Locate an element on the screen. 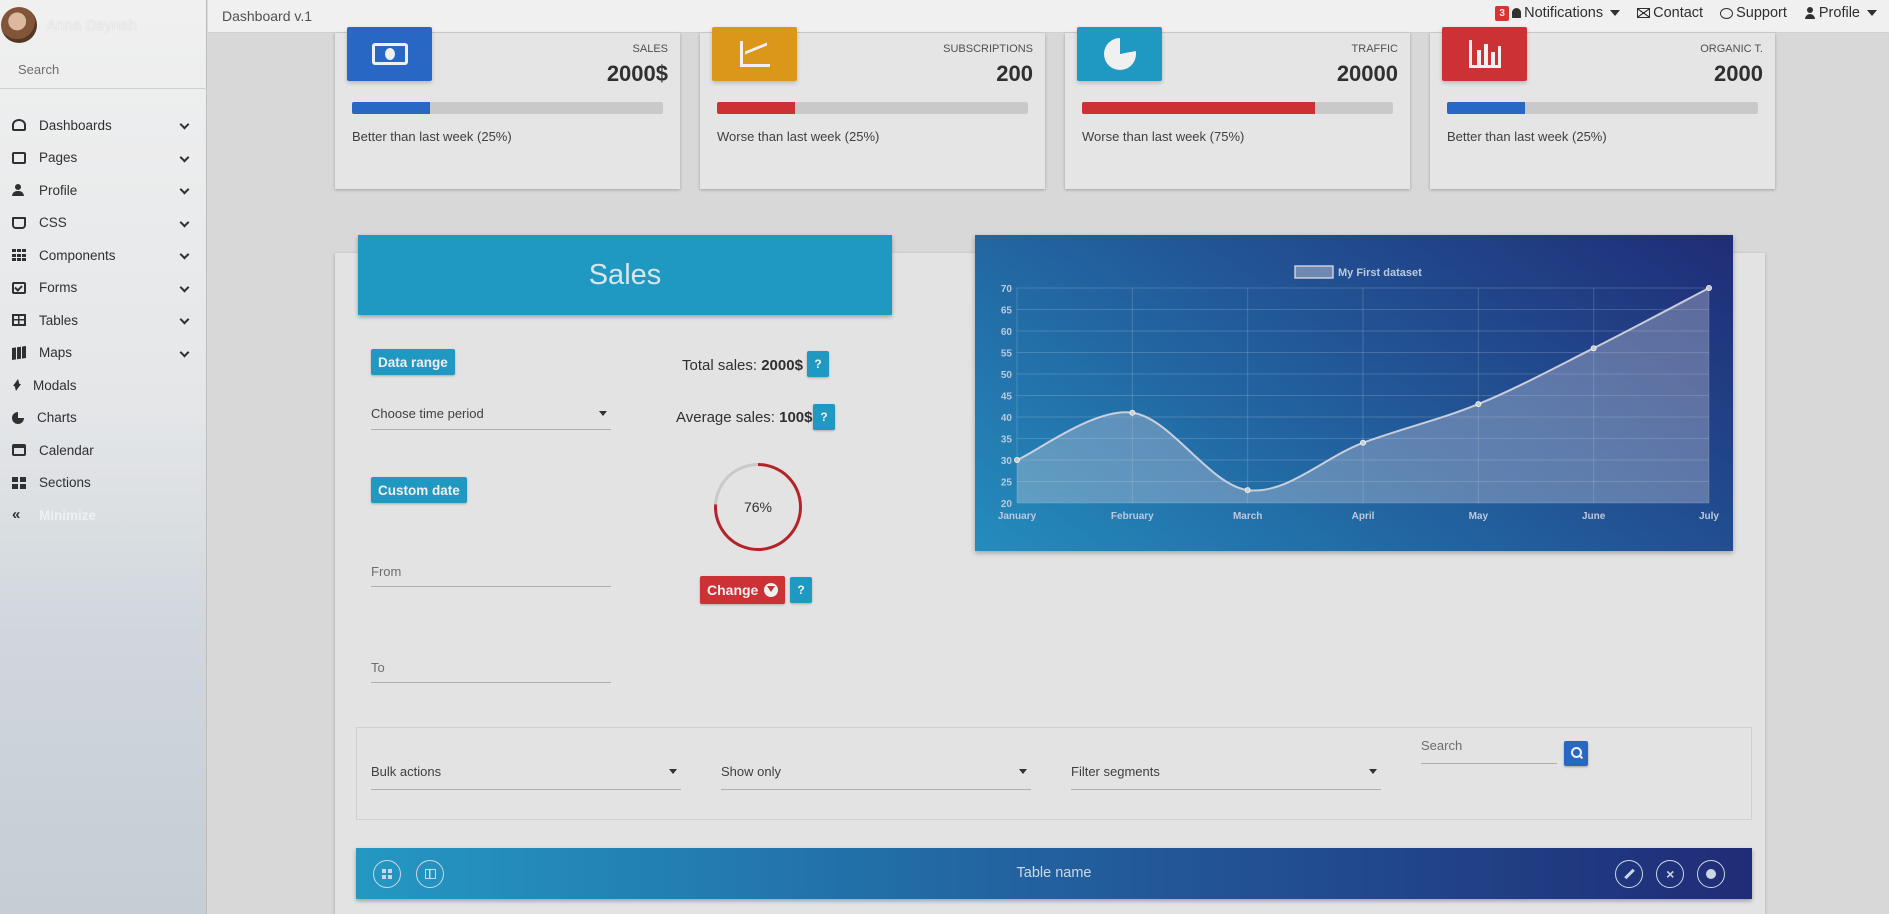  gauge-icon is located at coordinates (19, 125).